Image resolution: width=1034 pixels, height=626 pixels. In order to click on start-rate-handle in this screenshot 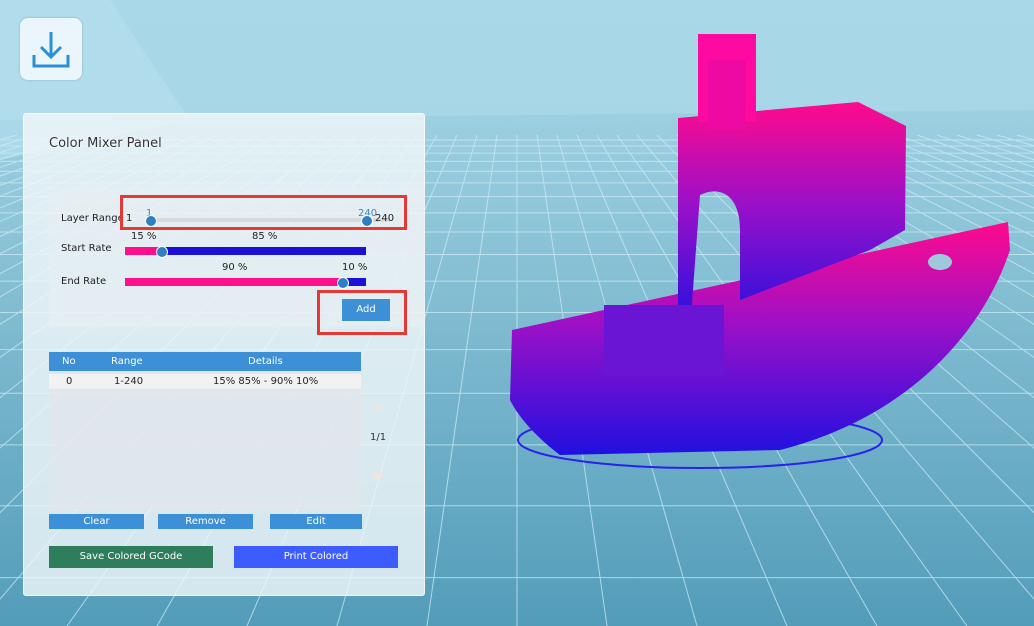, I will do `click(162, 252)`.